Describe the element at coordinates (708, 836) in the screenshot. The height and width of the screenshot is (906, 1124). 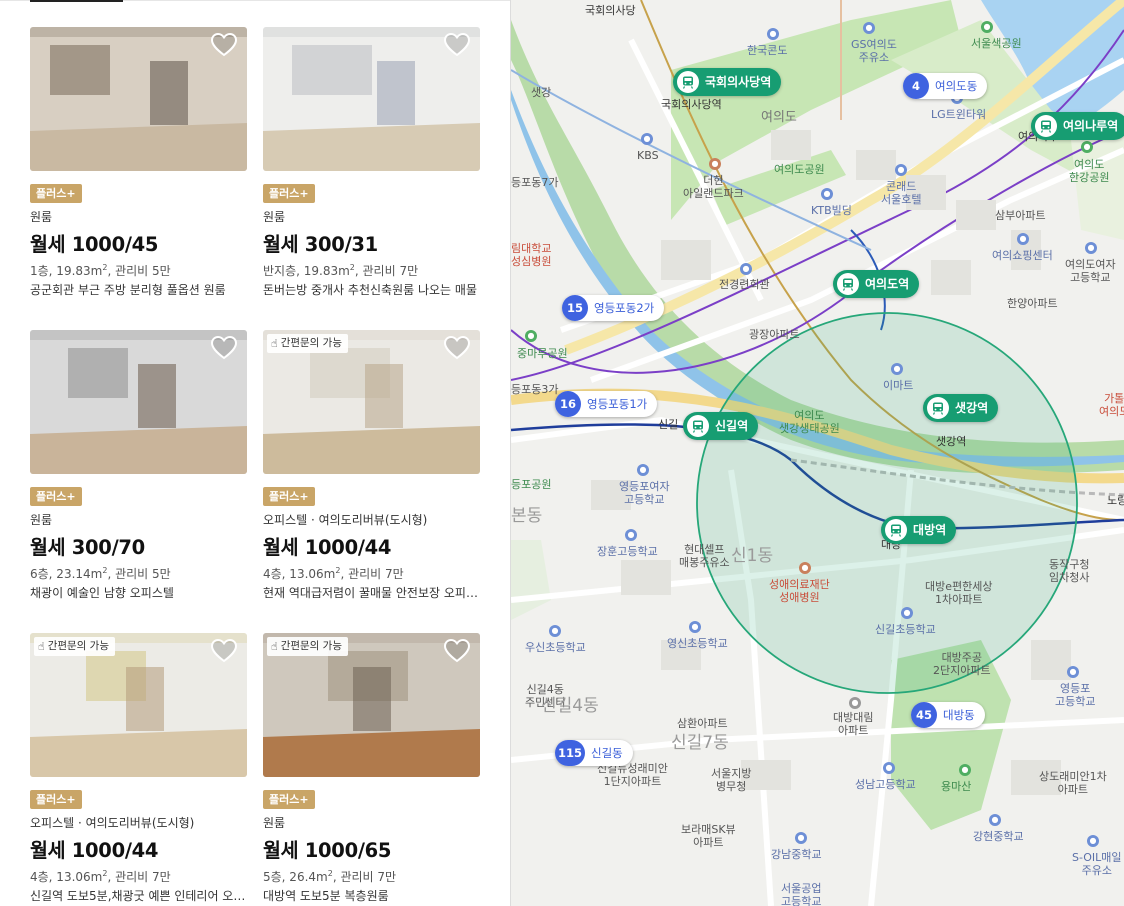
I see `map-label: 보라매SK뷰 아파트` at that location.